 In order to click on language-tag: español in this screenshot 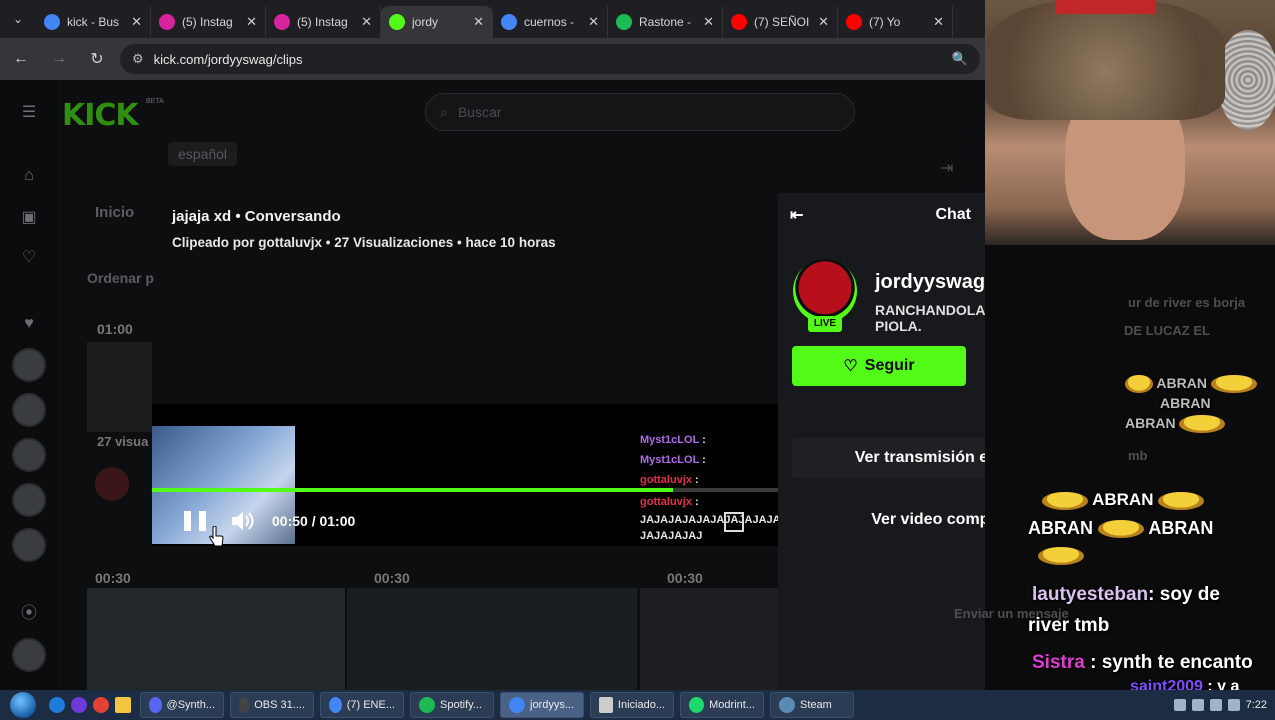, I will do `click(203, 154)`.